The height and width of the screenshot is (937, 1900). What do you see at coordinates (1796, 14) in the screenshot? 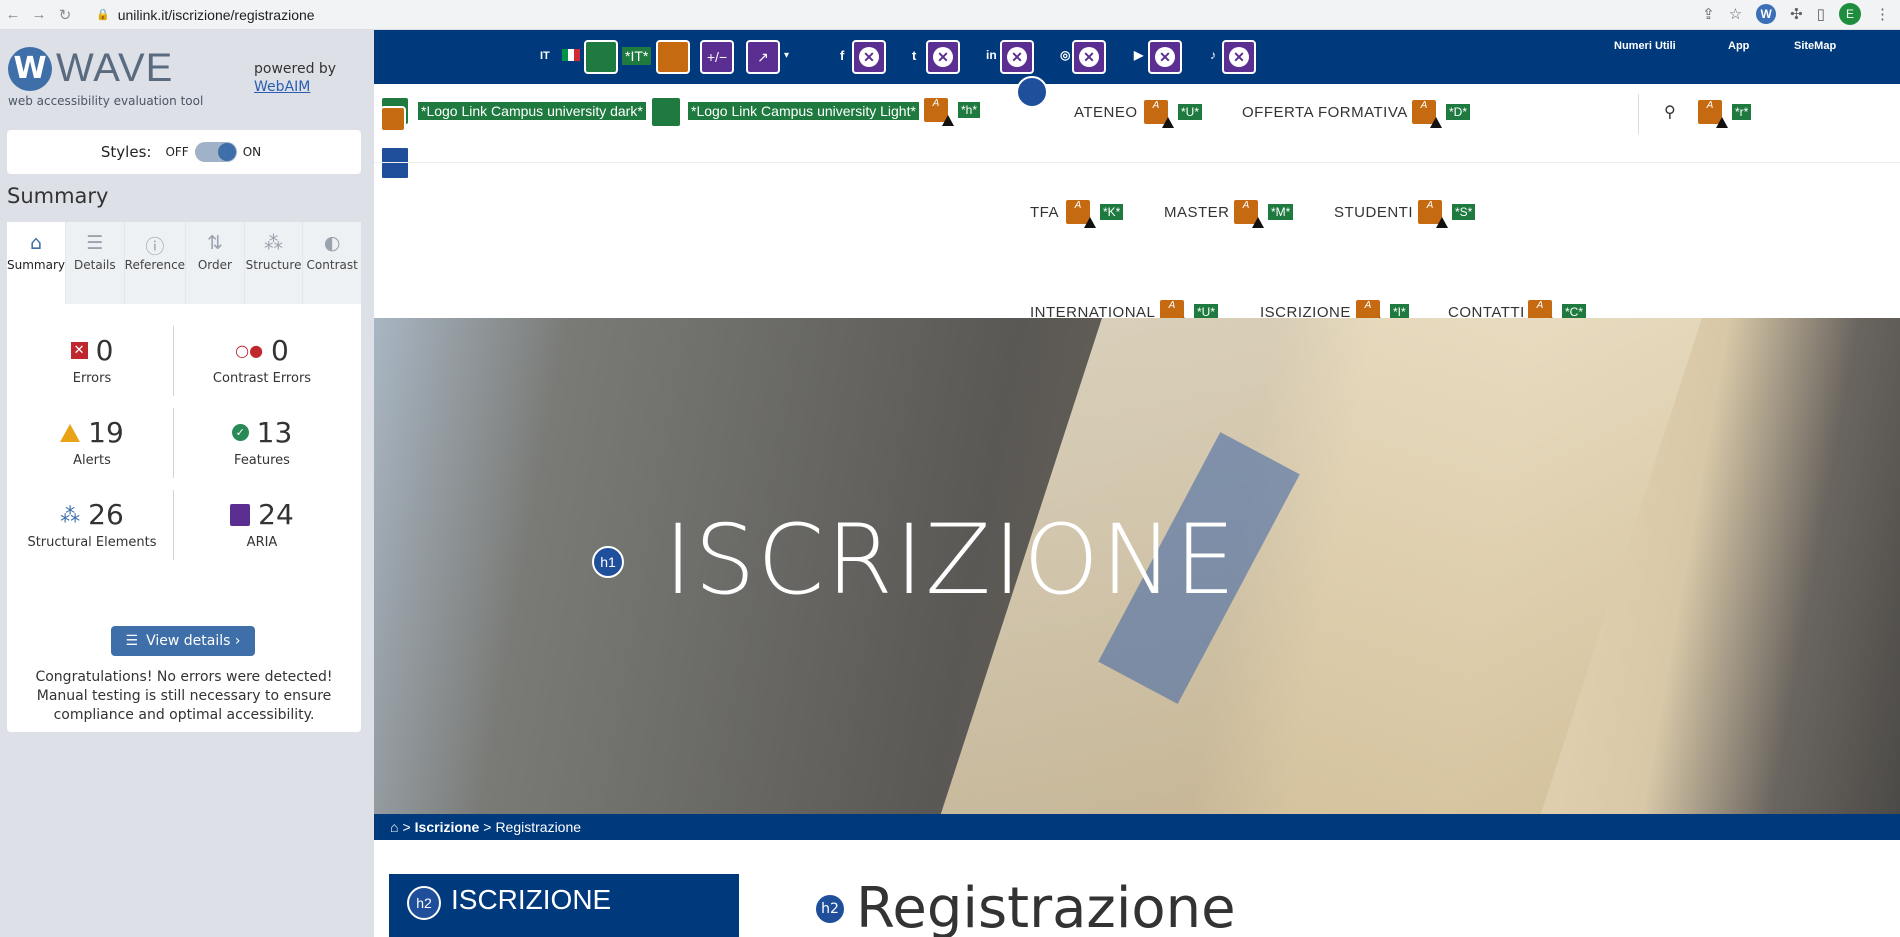
I see `puzzle-icon: ✣` at bounding box center [1796, 14].